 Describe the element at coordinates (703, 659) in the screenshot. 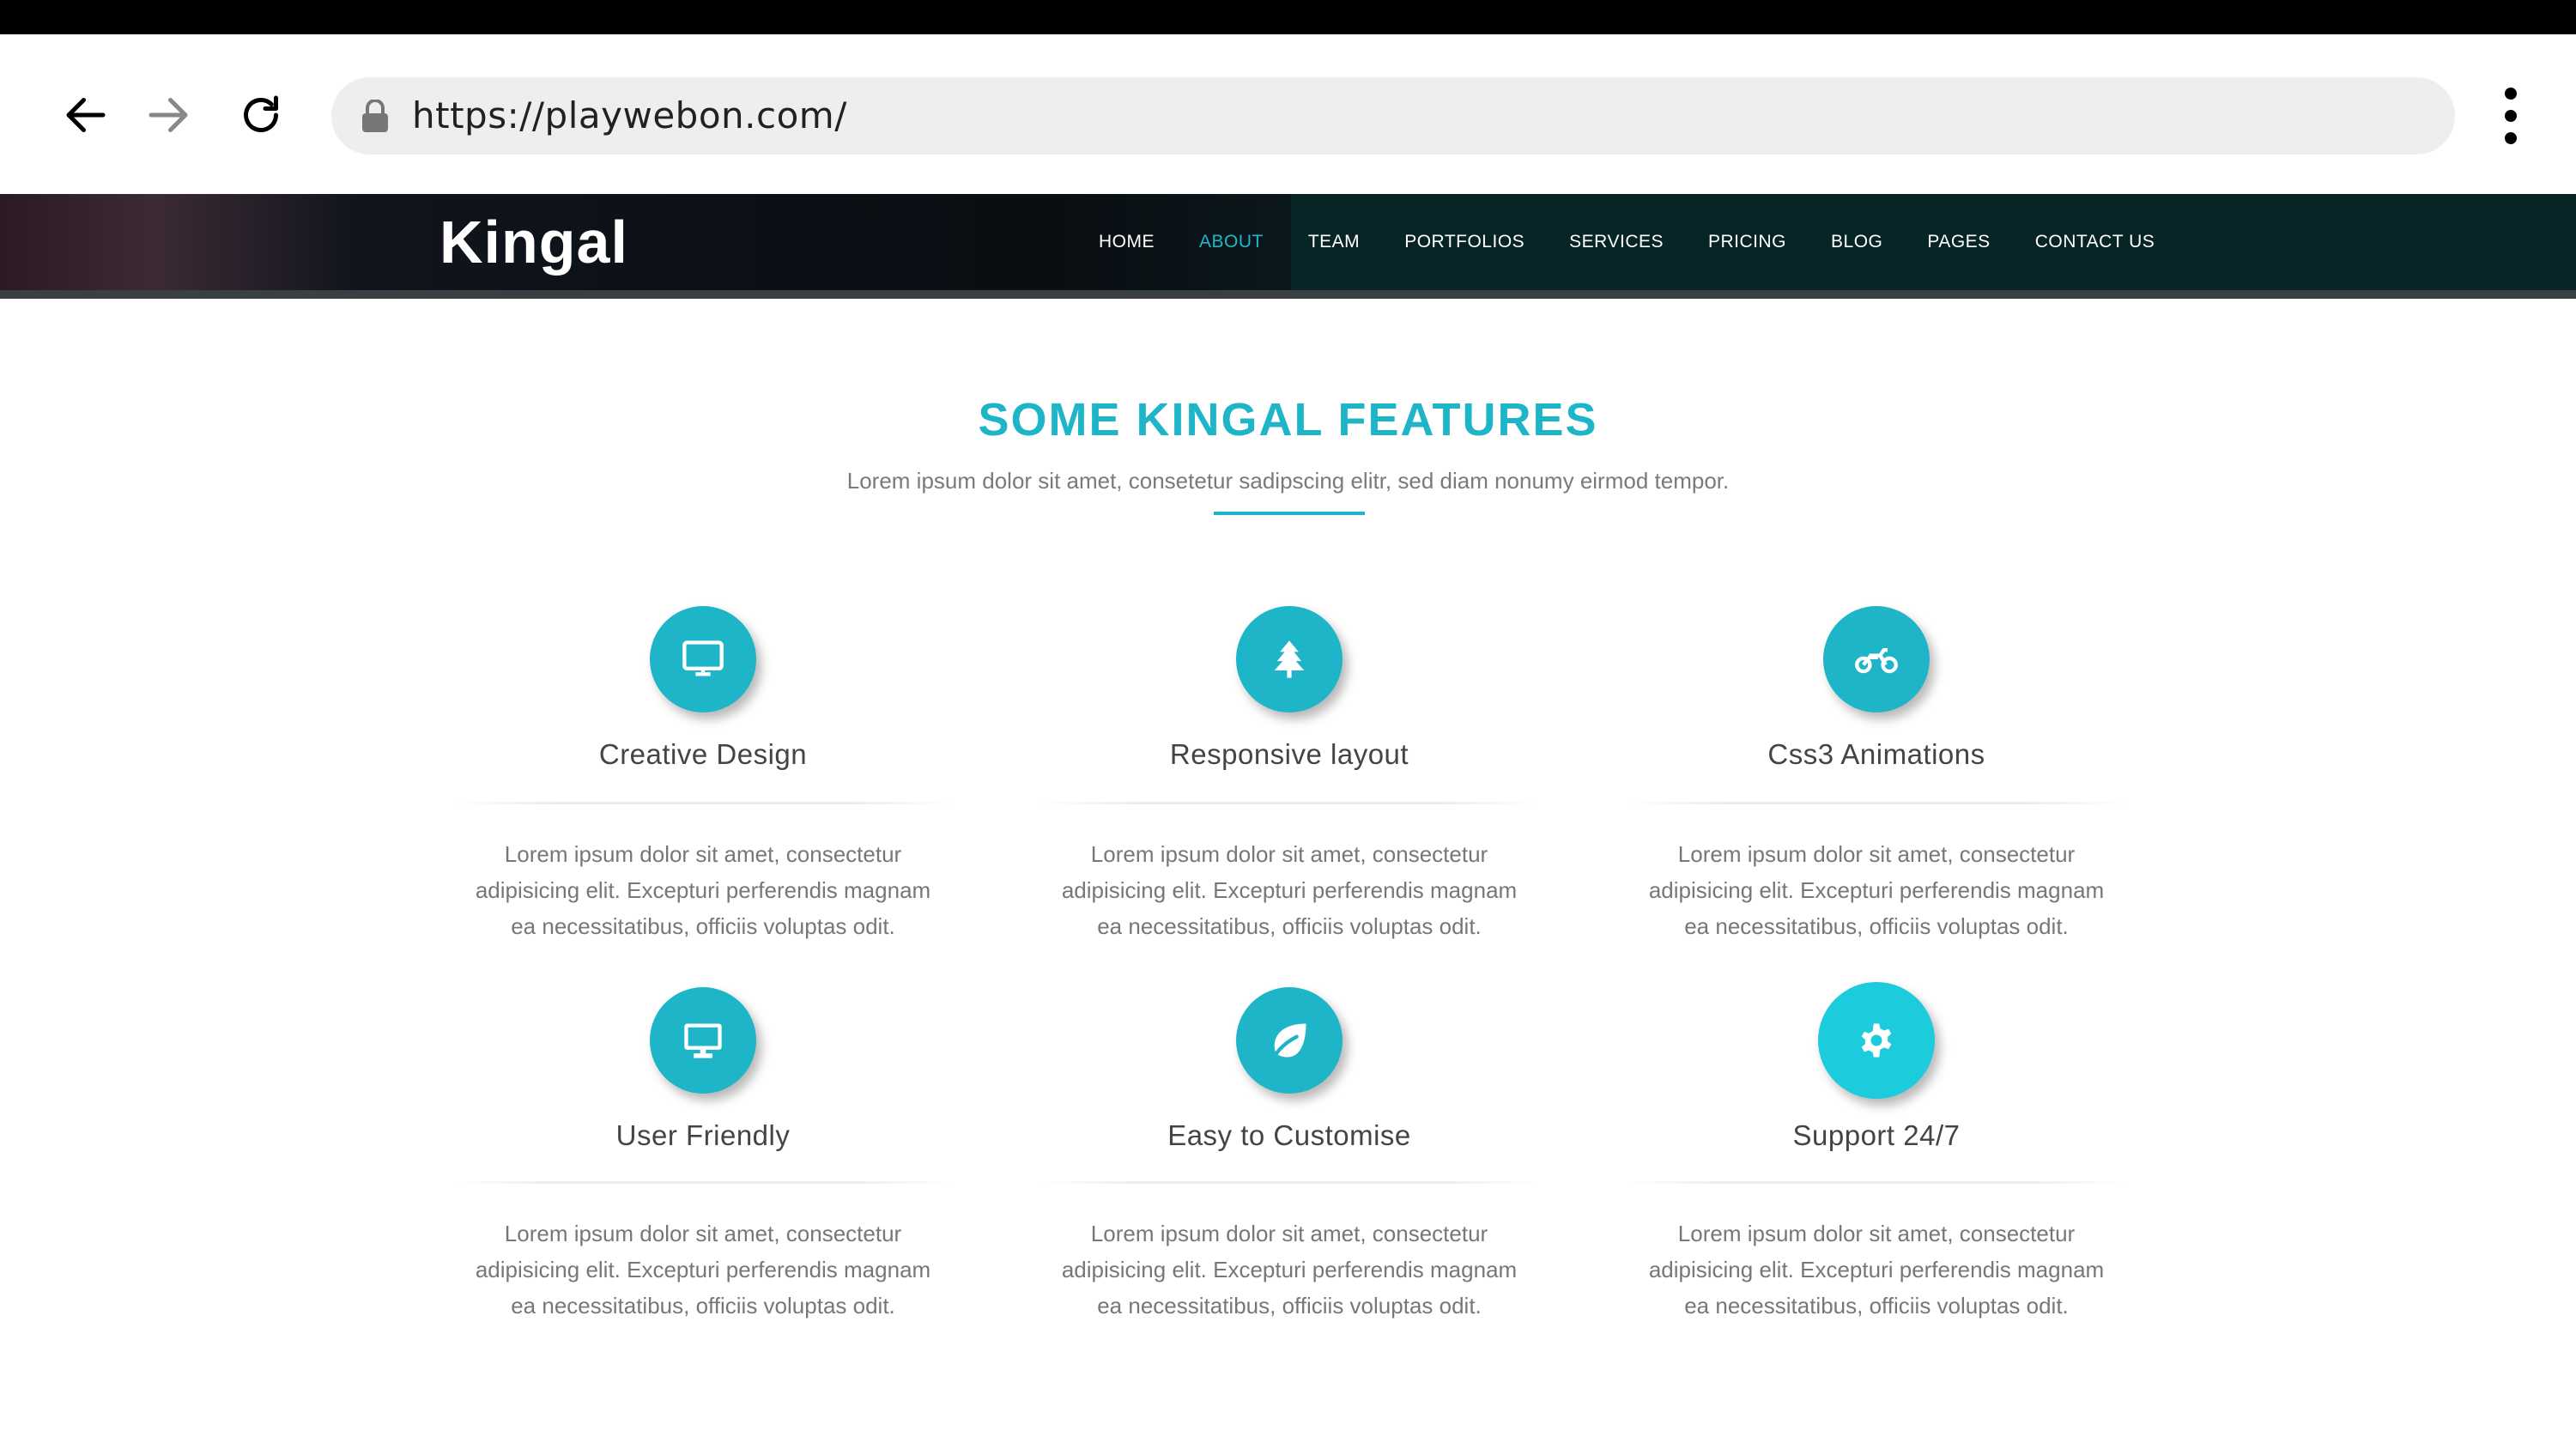

I see `monitor-icon` at that location.